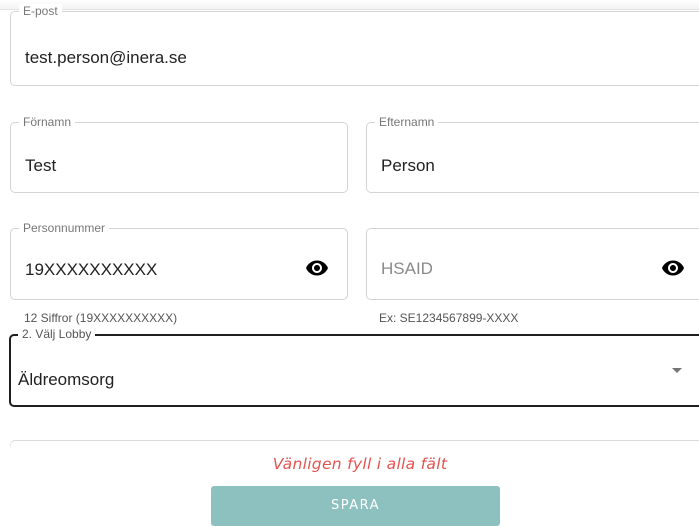 This screenshot has height=526, width=699. I want to click on last-name-field: Efternamn Person, so click(532, 154).